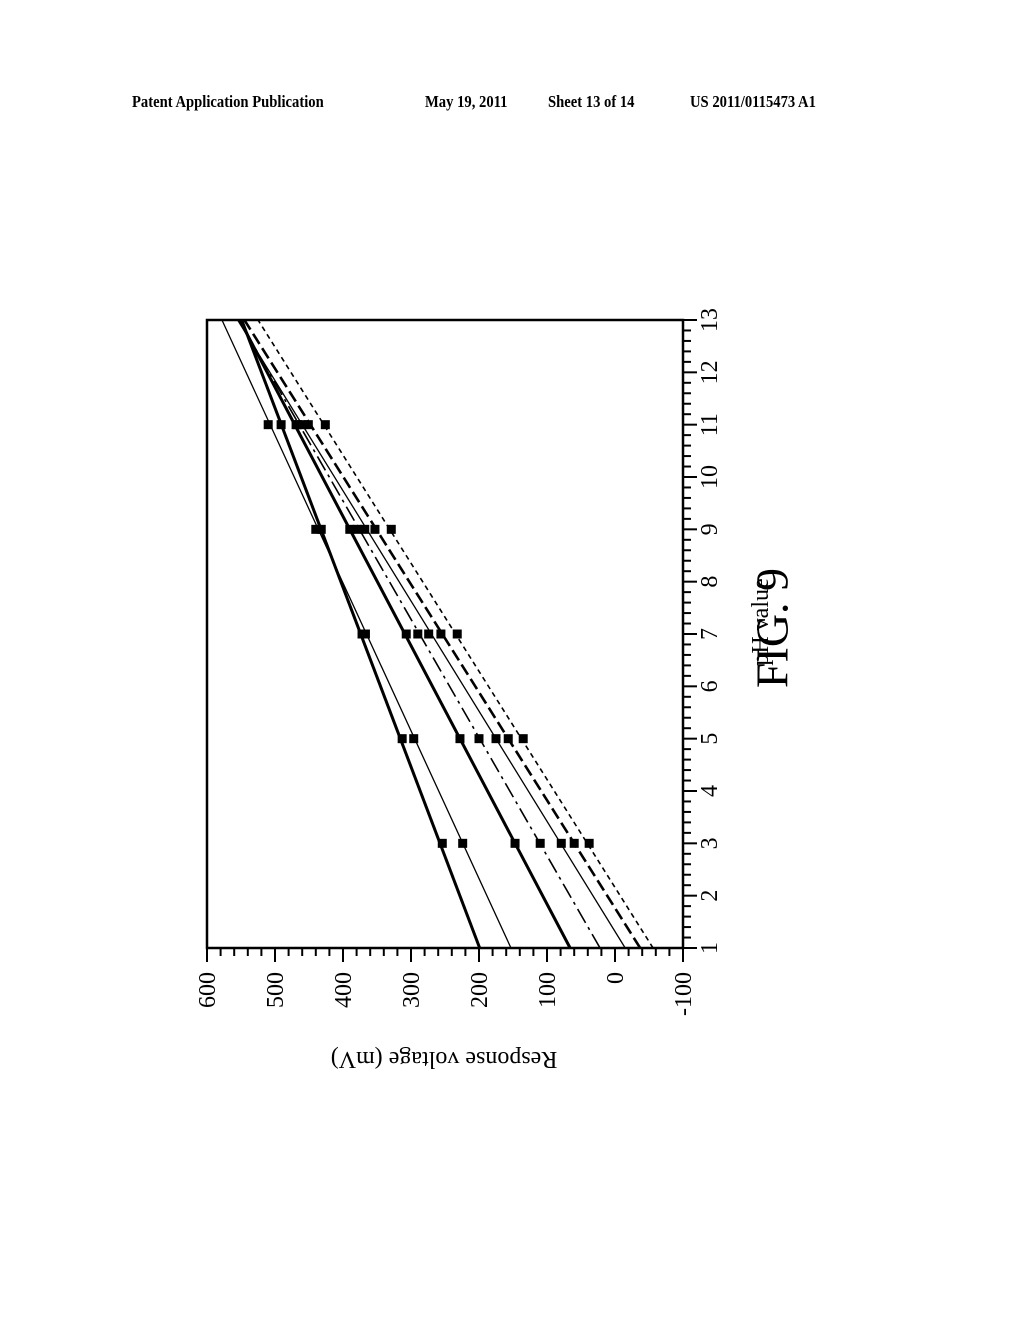 The width and height of the screenshot is (1024, 1320). What do you see at coordinates (710, 424) in the screenshot?
I see `x-tick-label: 11` at bounding box center [710, 424].